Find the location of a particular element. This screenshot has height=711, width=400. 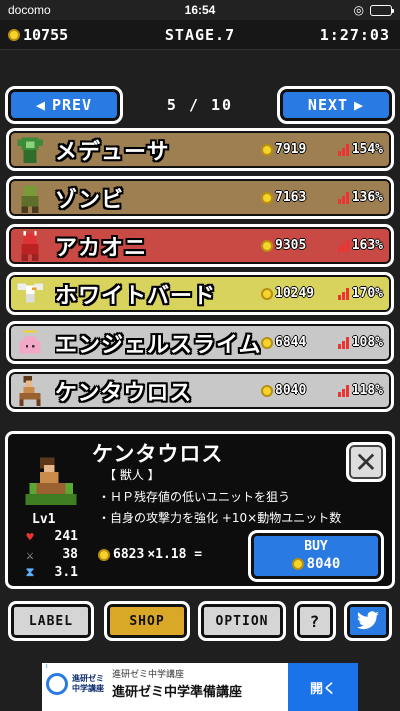

monster-cost-value: 7919 is located at coordinates (291, 149).